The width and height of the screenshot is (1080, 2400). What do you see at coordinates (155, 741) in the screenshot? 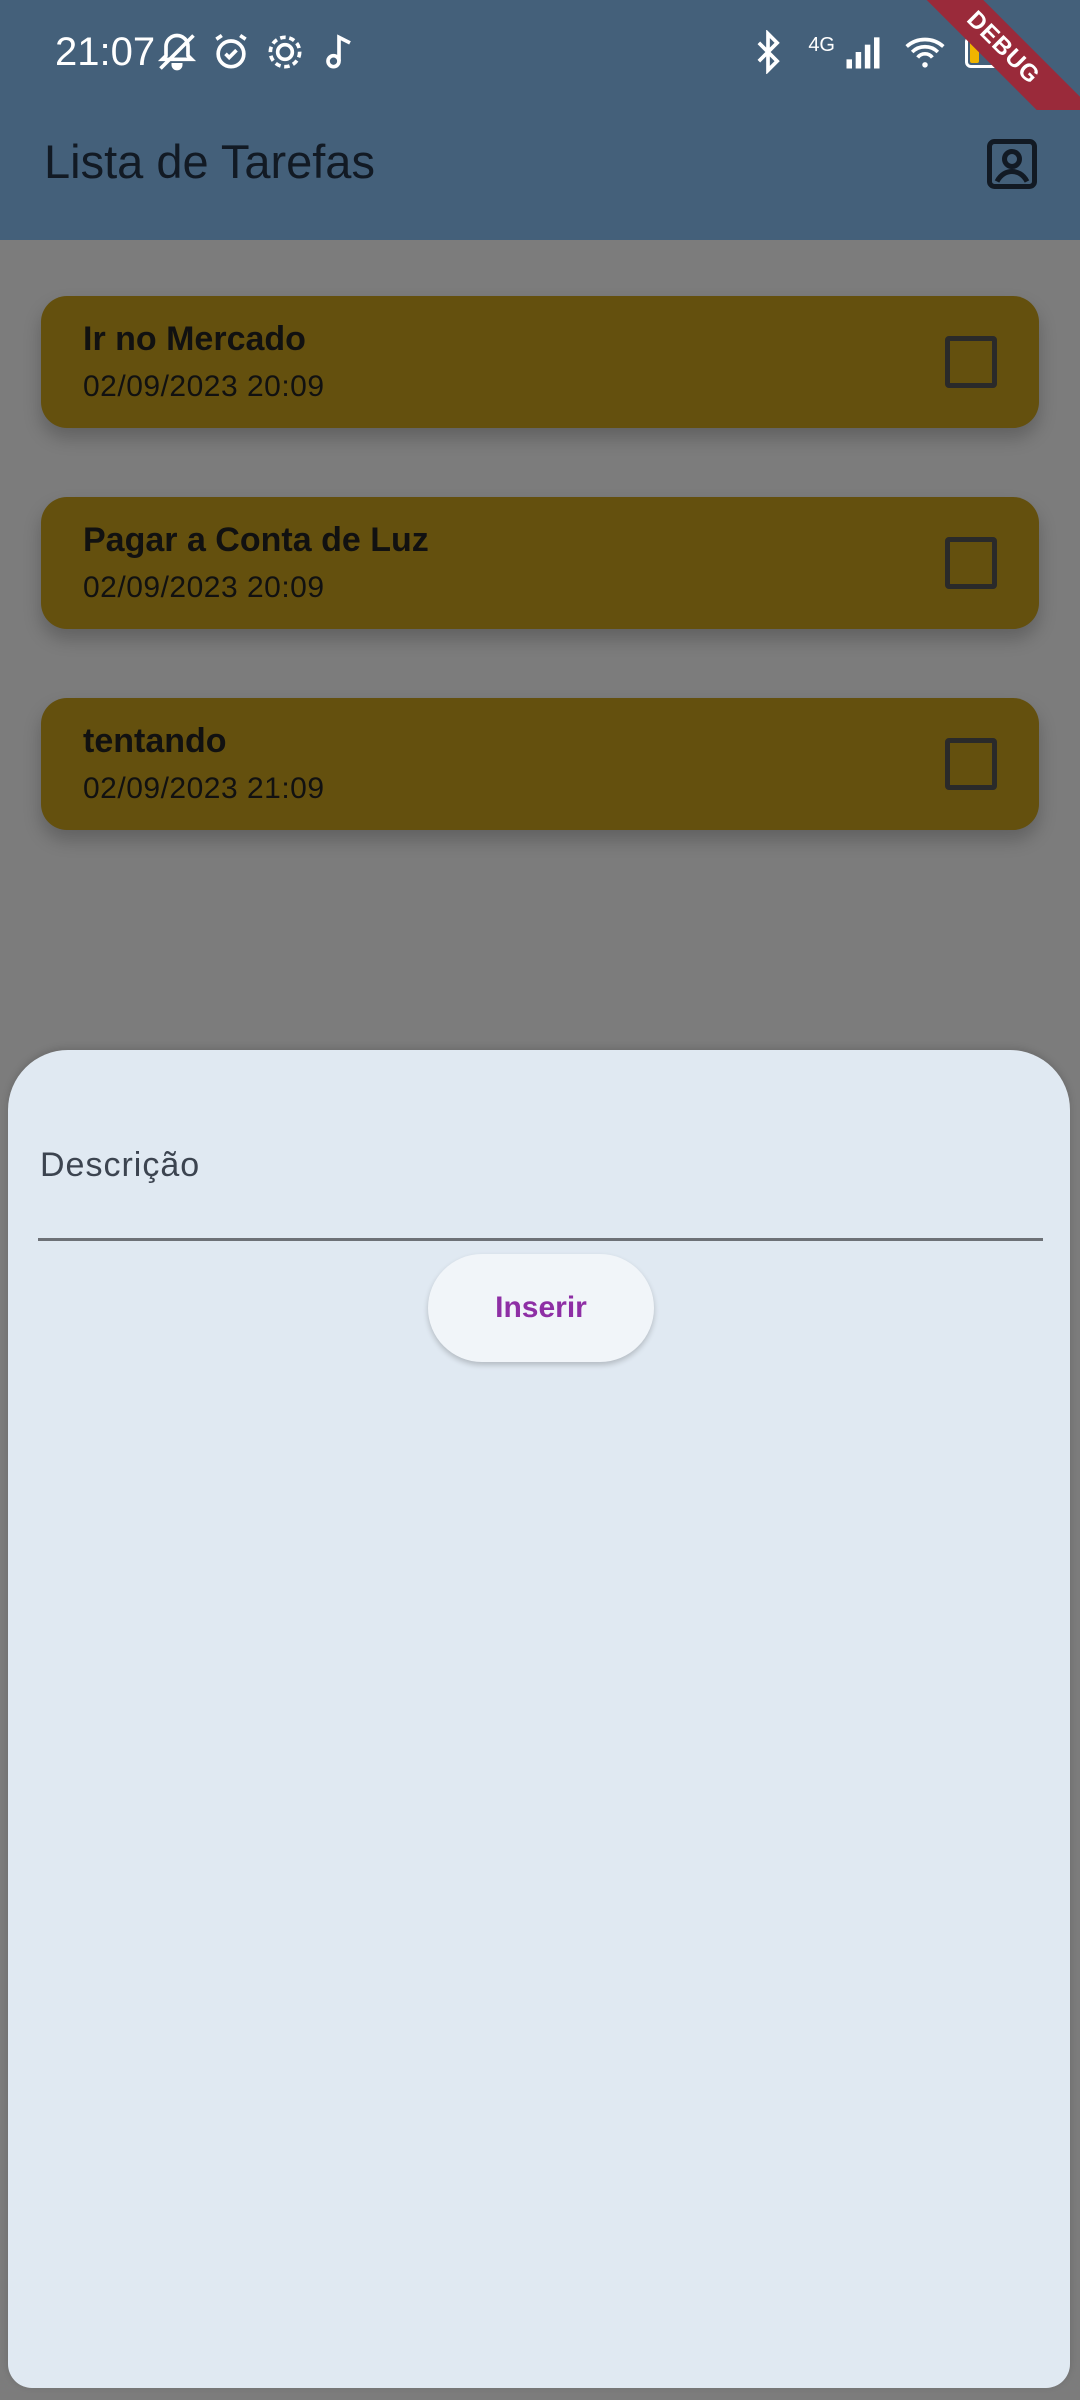
I see `task-title: tentando` at bounding box center [155, 741].